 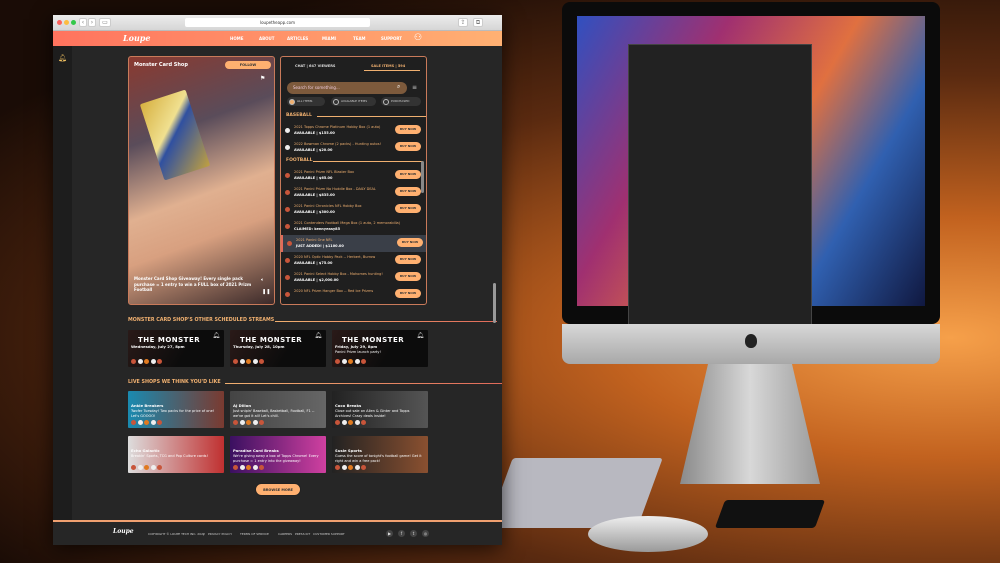 What do you see at coordinates (329, 534) in the screenshot?
I see `footer-link: CUSTOMER SUPPORT` at bounding box center [329, 534].